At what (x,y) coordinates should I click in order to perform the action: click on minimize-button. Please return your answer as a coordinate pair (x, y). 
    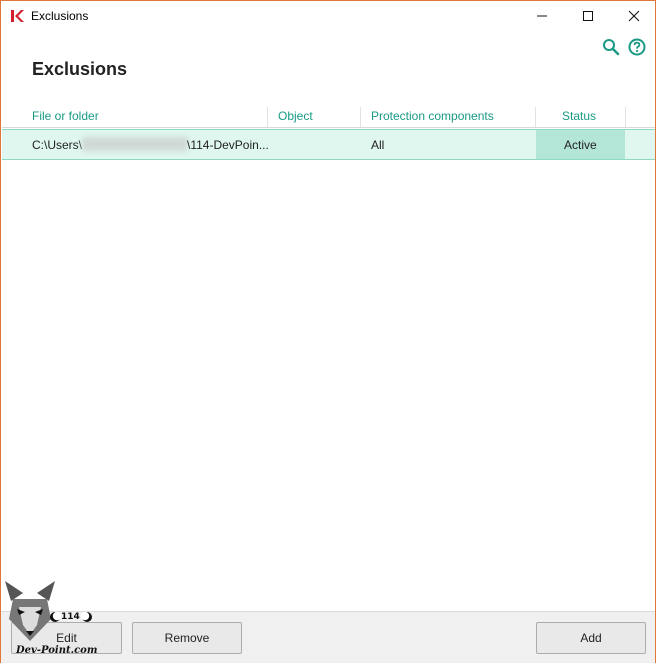
    Looking at the image, I should click on (542, 16).